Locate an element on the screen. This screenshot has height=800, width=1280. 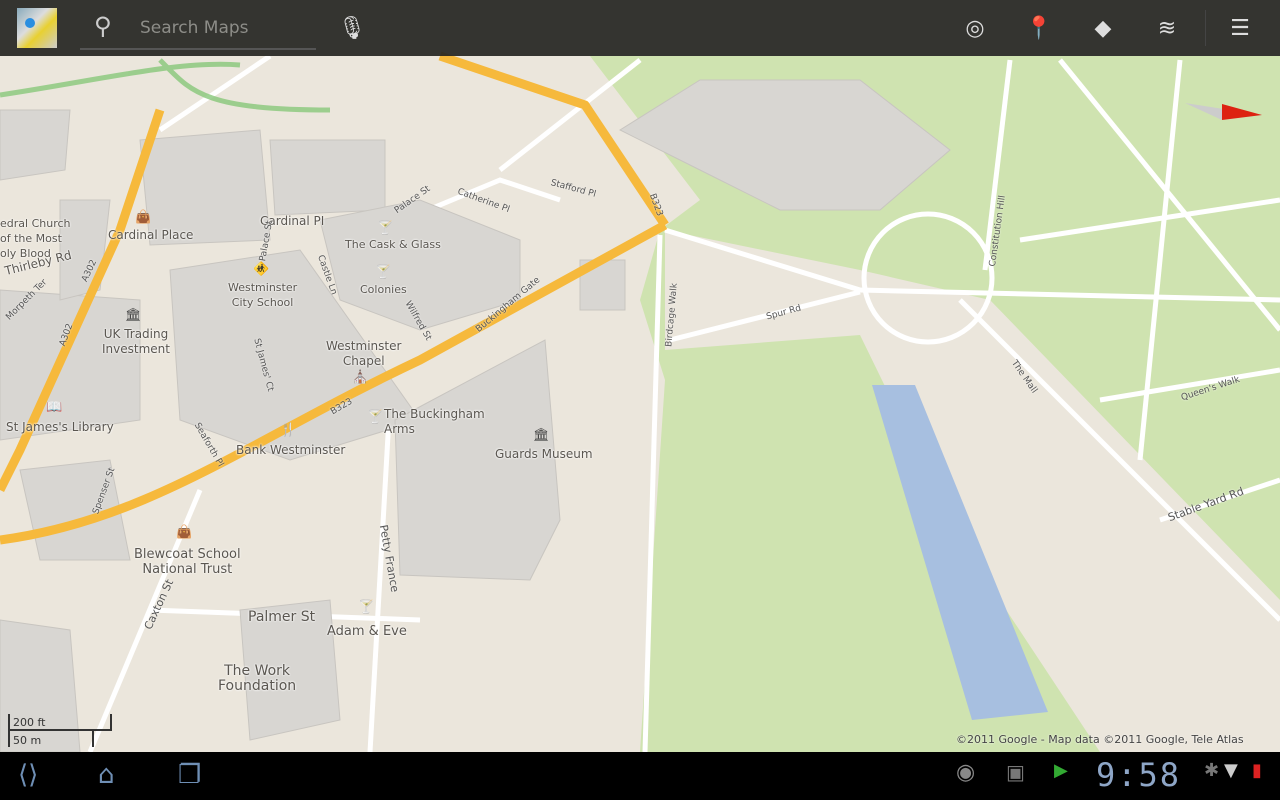
android-debug-icon: ▣ is located at coordinates (1015, 772).